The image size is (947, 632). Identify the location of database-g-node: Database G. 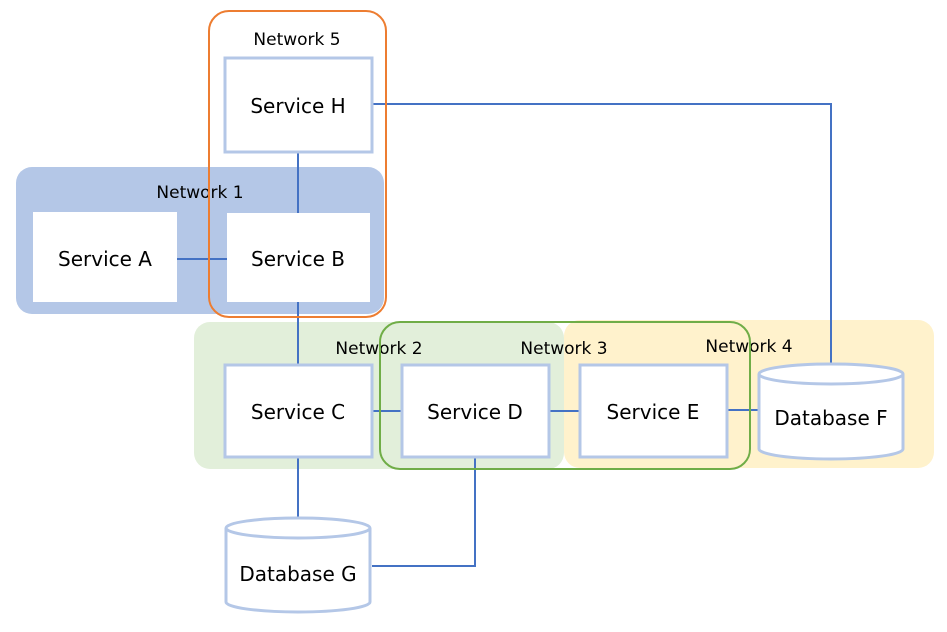
(298, 565).